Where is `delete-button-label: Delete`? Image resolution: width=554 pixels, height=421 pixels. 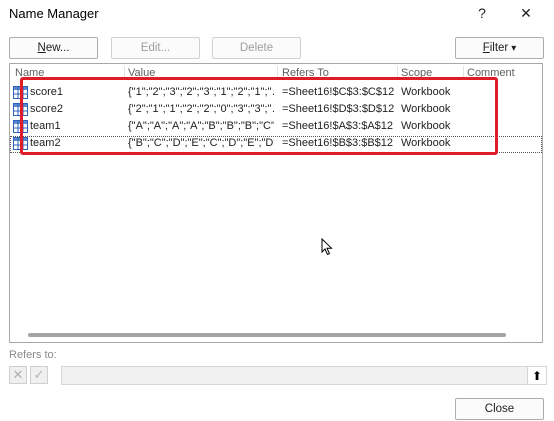
delete-button-label: Delete is located at coordinates (256, 48).